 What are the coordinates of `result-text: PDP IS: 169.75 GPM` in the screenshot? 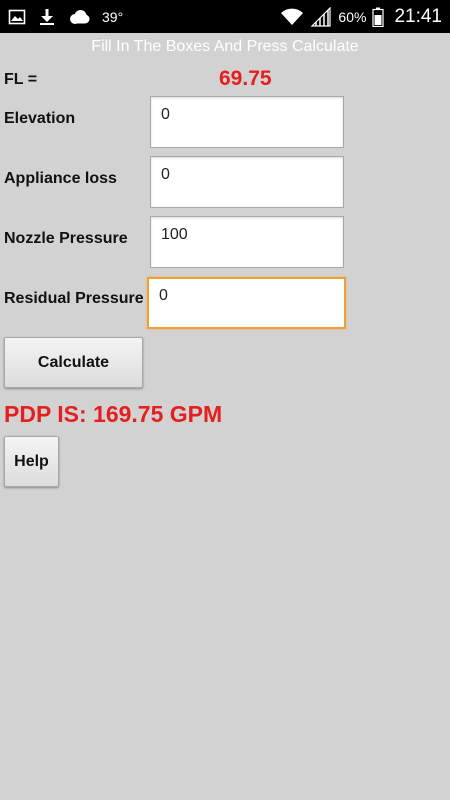 It's located at (113, 414).